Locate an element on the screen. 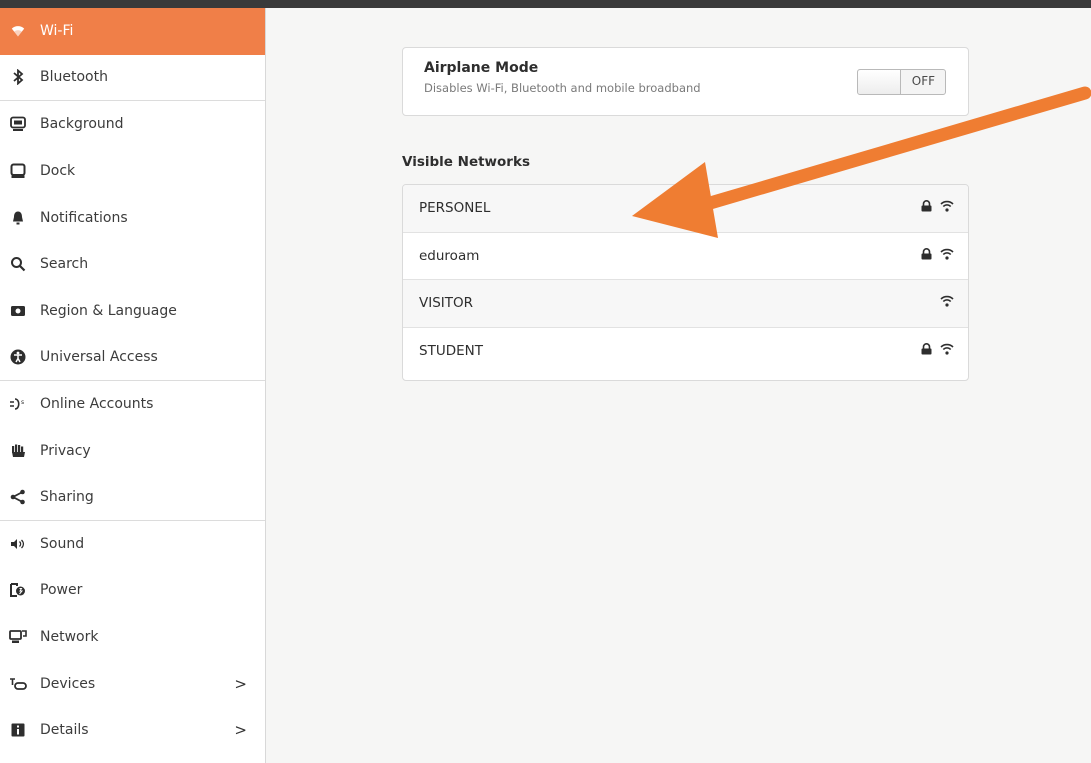 This screenshot has height=763, width=1091. universal-access-icon is located at coordinates (18, 357).